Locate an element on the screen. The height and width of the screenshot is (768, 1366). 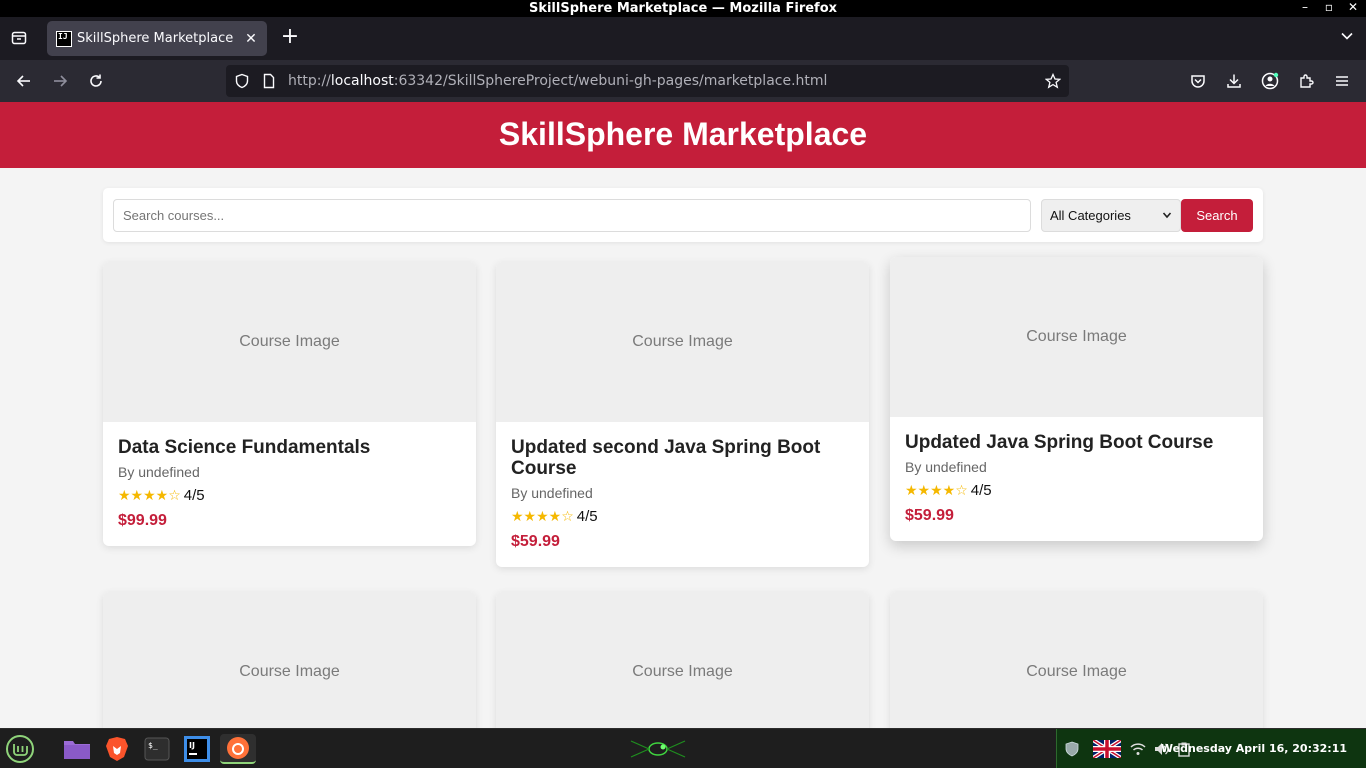
files-app-button is located at coordinates (77, 749).